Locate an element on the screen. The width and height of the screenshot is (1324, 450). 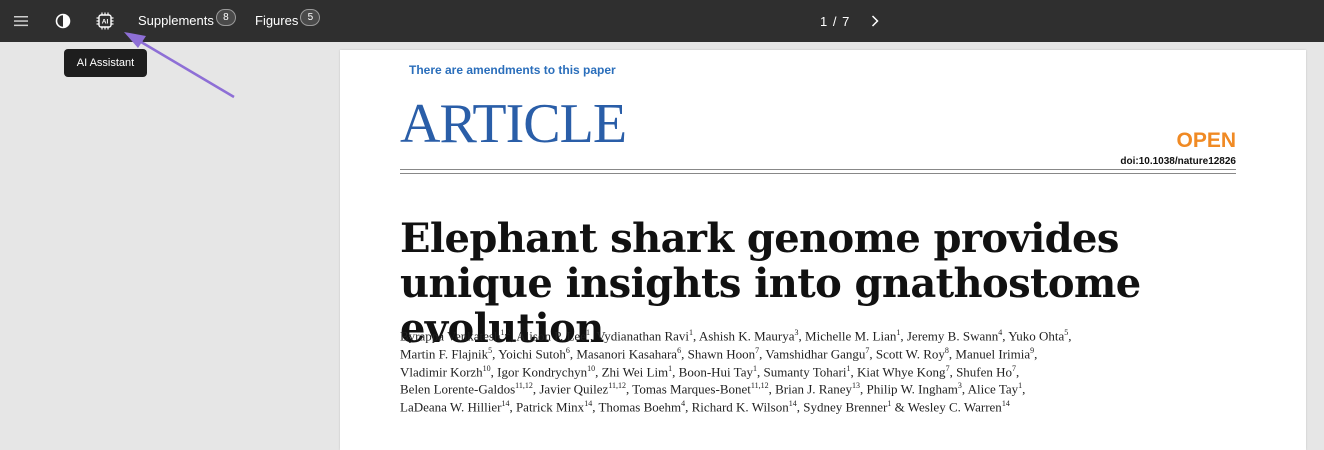
supplements-button: Supplements 8 is located at coordinates (187, 18).